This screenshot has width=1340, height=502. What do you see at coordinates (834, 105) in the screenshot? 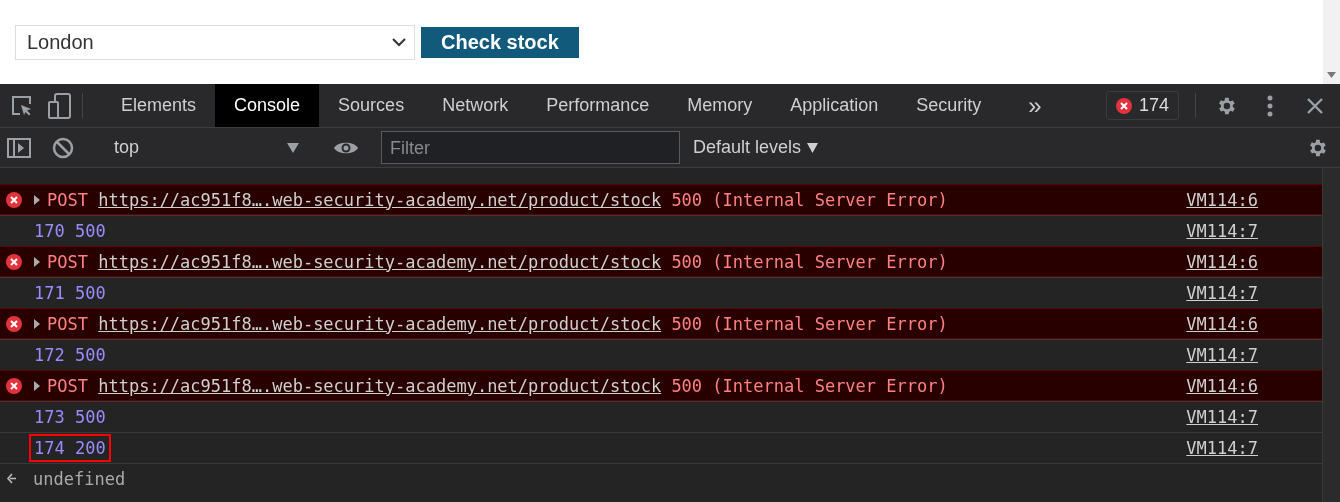
I see `devtools-tab: Application` at bounding box center [834, 105].